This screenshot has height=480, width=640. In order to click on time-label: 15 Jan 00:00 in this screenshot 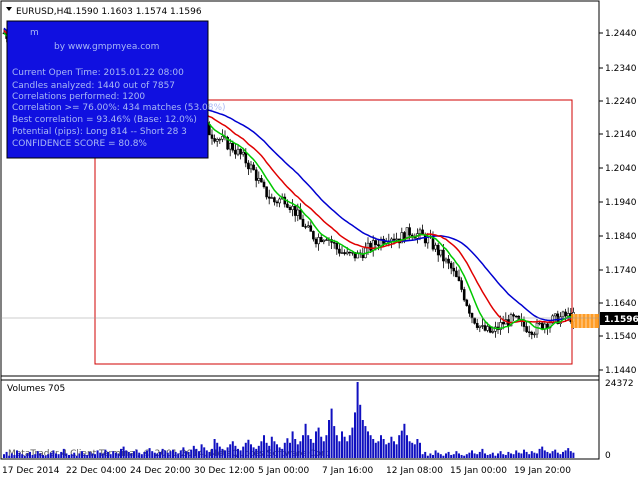, I will do `click(478, 471)`.